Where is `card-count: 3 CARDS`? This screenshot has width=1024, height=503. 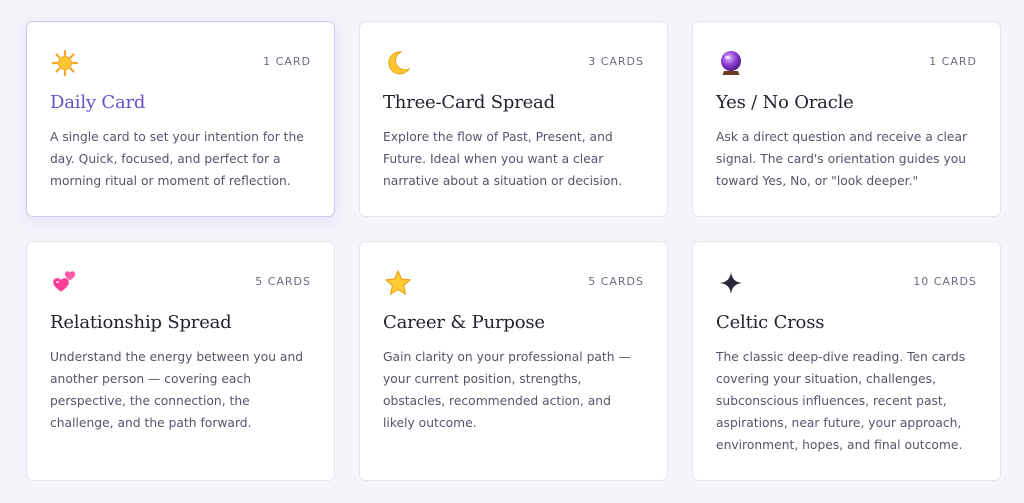 card-count: 3 CARDS is located at coordinates (616, 61).